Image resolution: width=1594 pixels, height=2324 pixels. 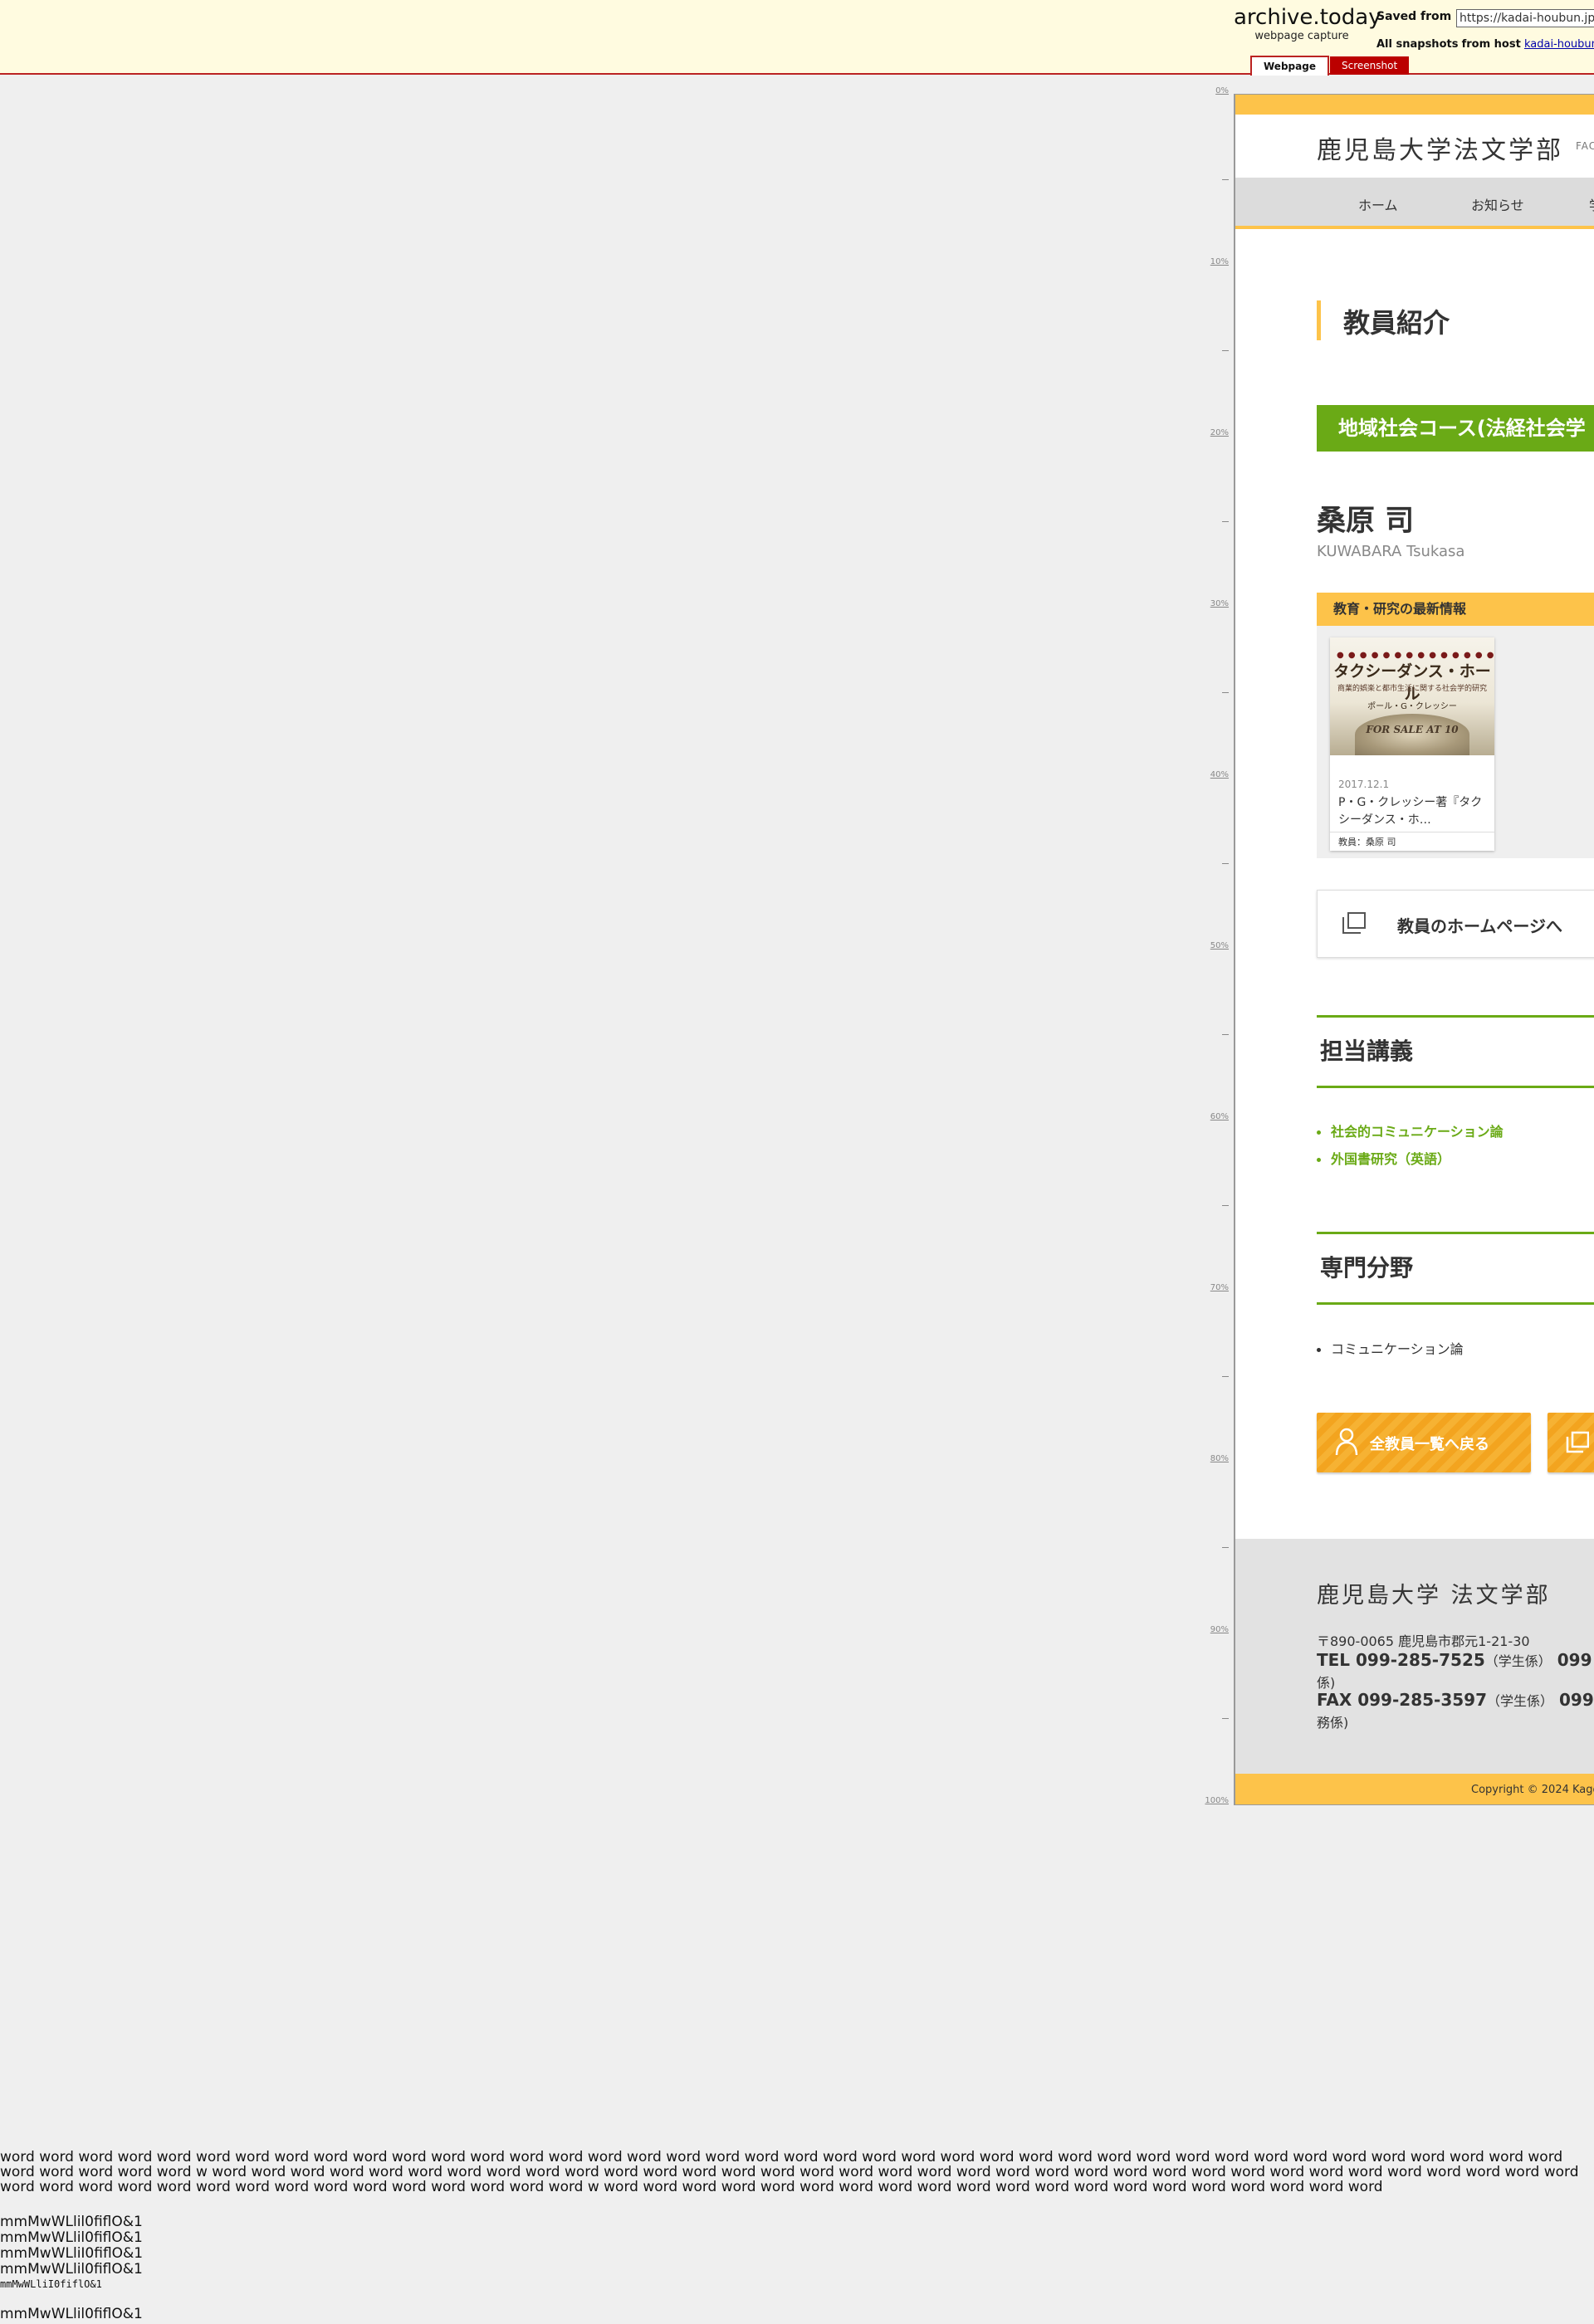 I want to click on person-icon, so click(x=1346, y=1442).